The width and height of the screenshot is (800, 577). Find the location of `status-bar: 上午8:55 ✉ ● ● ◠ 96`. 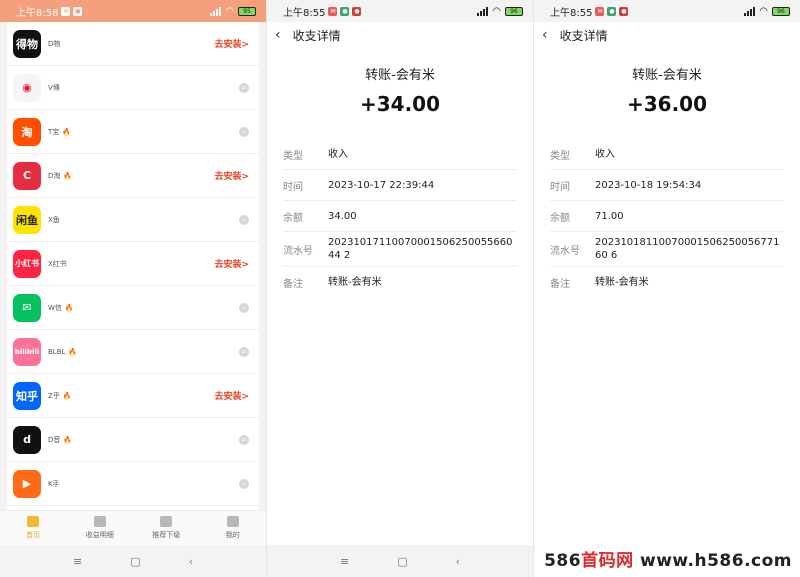

status-bar: 上午8:55 ✉ ● ● ◠ 96 is located at coordinates (667, 11).